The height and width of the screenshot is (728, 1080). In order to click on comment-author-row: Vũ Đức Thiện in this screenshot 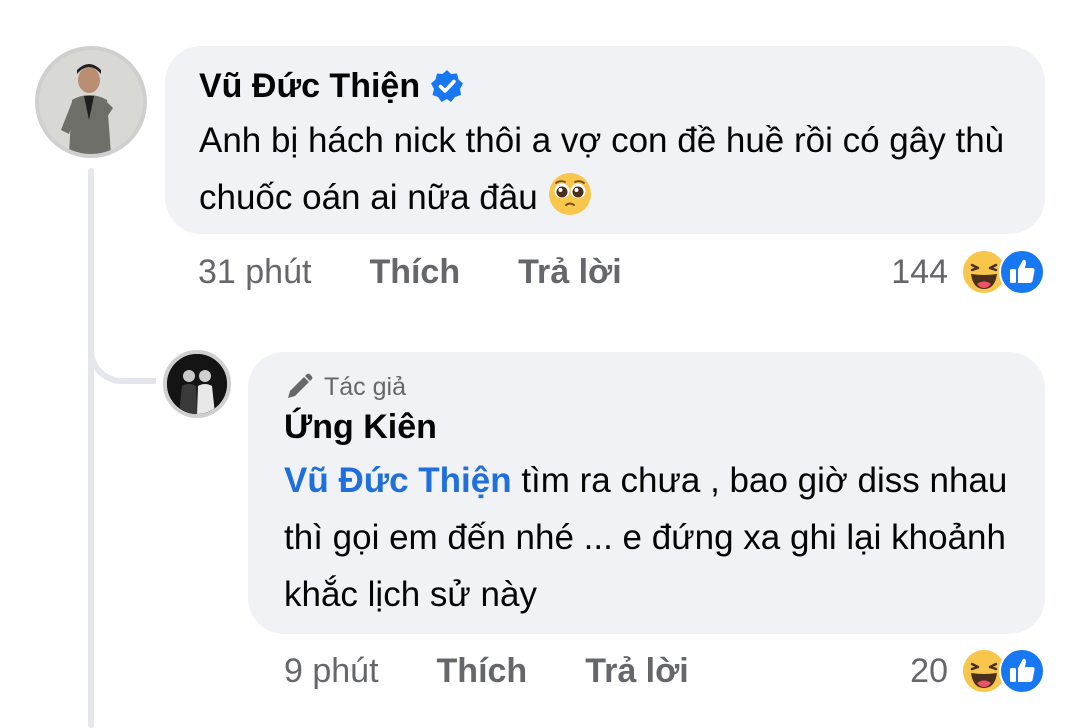, I will do `click(605, 86)`.